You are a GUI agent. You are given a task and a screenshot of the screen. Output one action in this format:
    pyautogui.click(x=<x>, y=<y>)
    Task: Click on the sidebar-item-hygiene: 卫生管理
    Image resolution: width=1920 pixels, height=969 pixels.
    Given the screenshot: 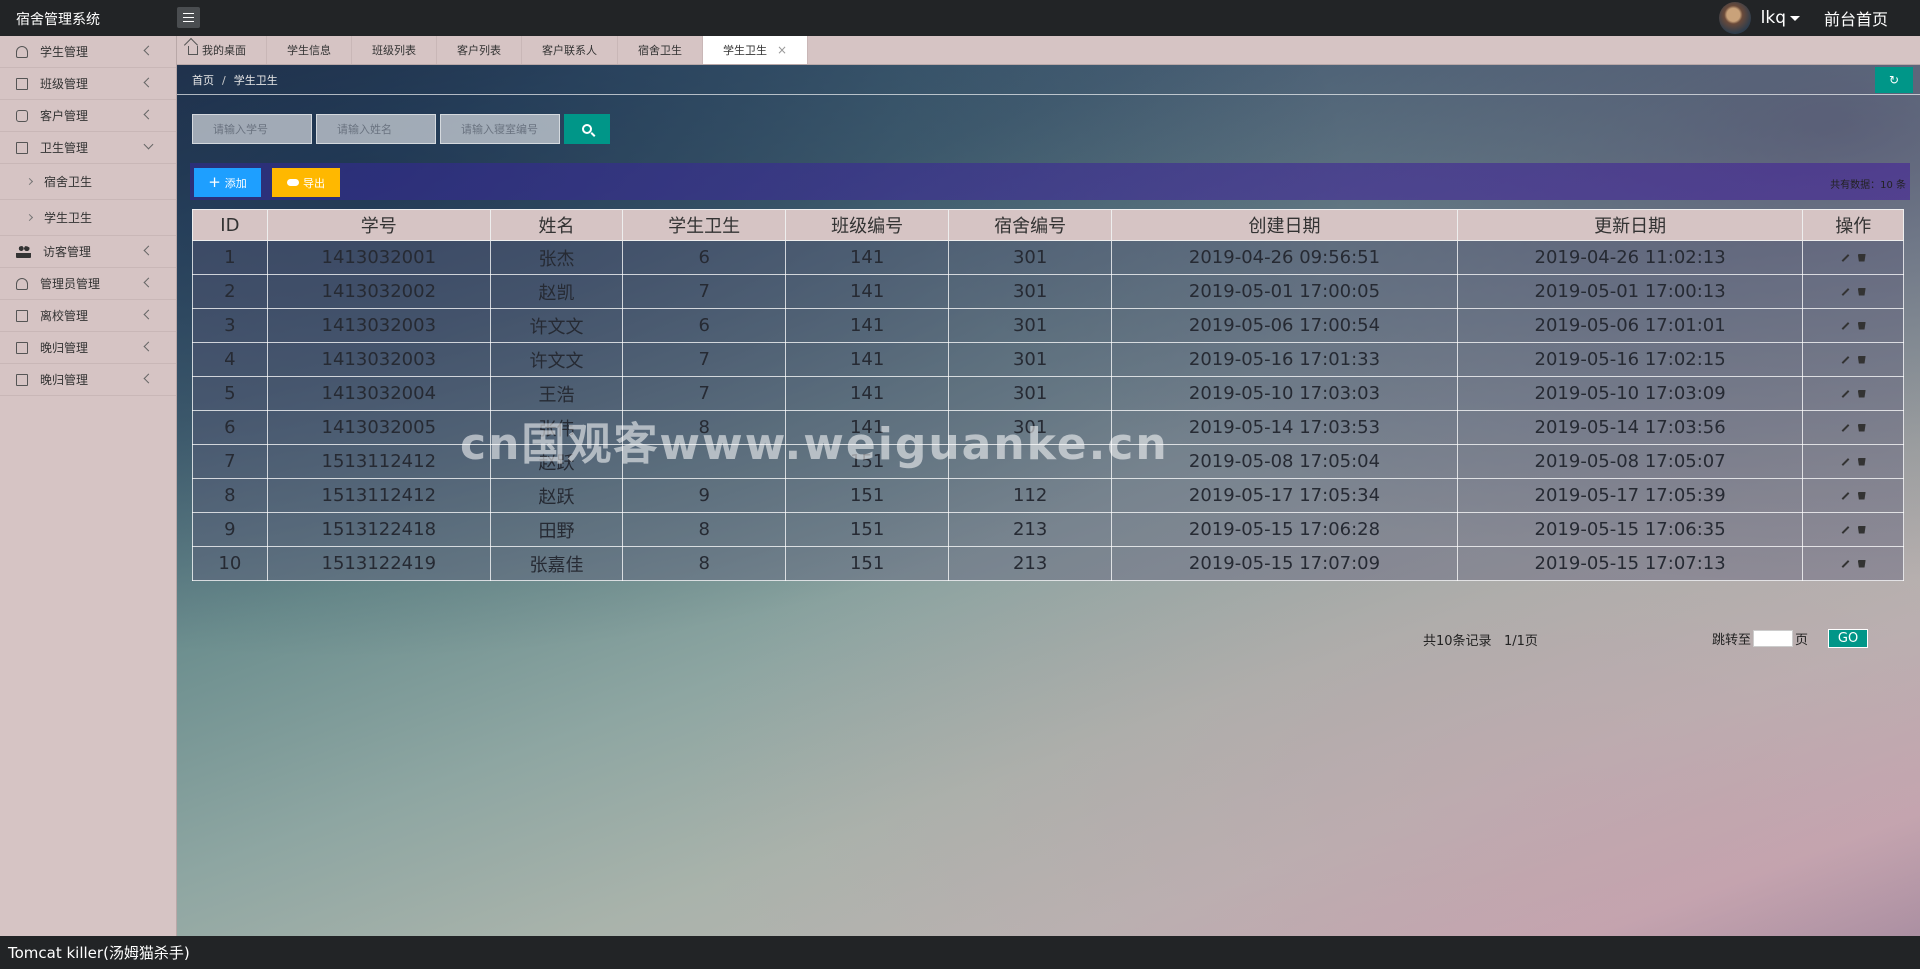 What is the action you would take?
    pyautogui.click(x=88, y=148)
    